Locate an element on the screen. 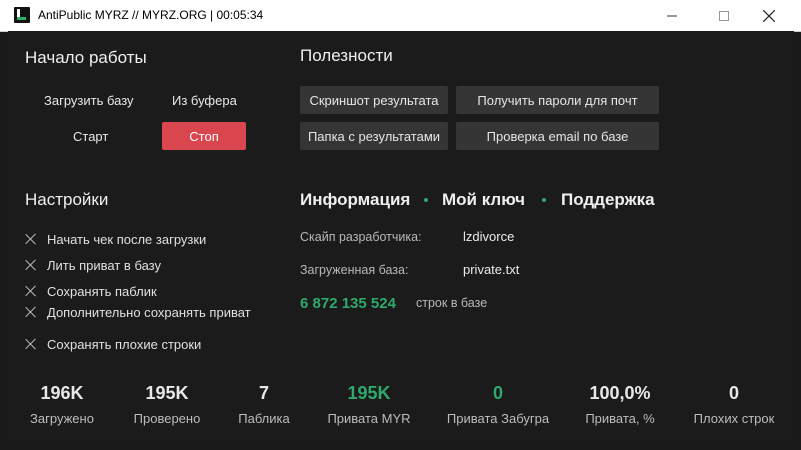  tab-info: Информация is located at coordinates (355, 200).